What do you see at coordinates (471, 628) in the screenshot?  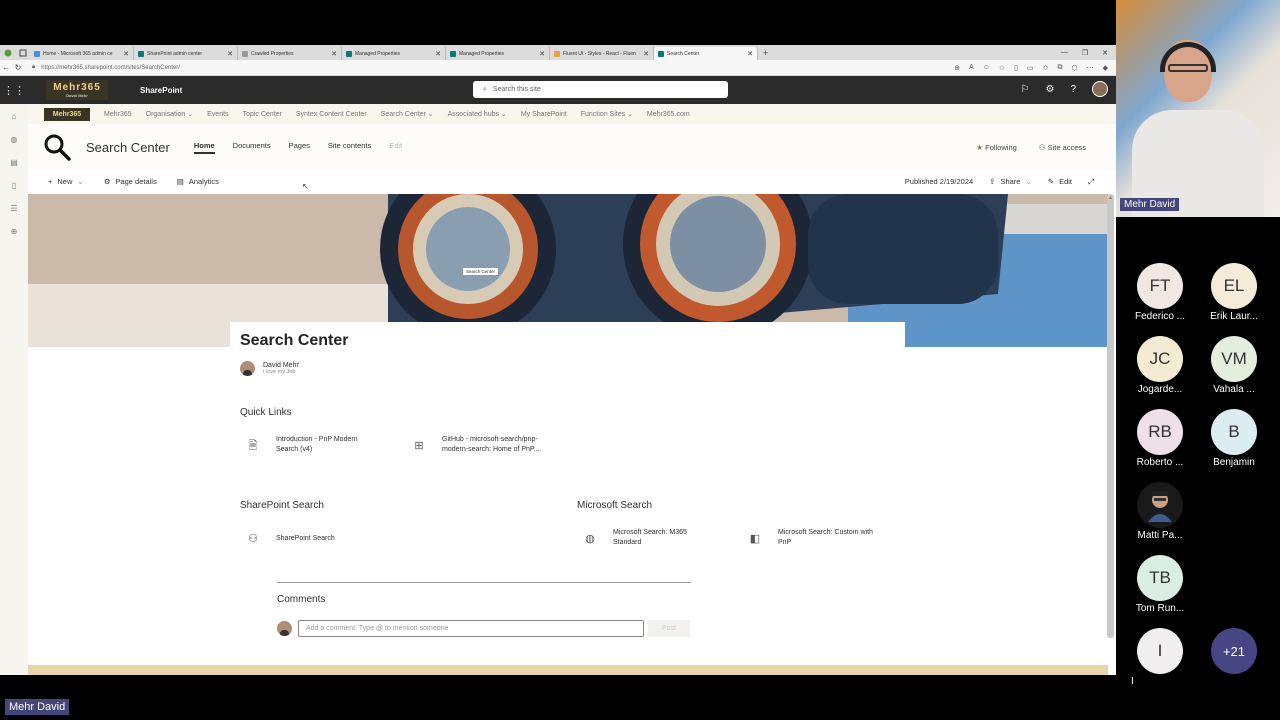 I see `comment-input: Add a comment. Type @ to mention someone` at bounding box center [471, 628].